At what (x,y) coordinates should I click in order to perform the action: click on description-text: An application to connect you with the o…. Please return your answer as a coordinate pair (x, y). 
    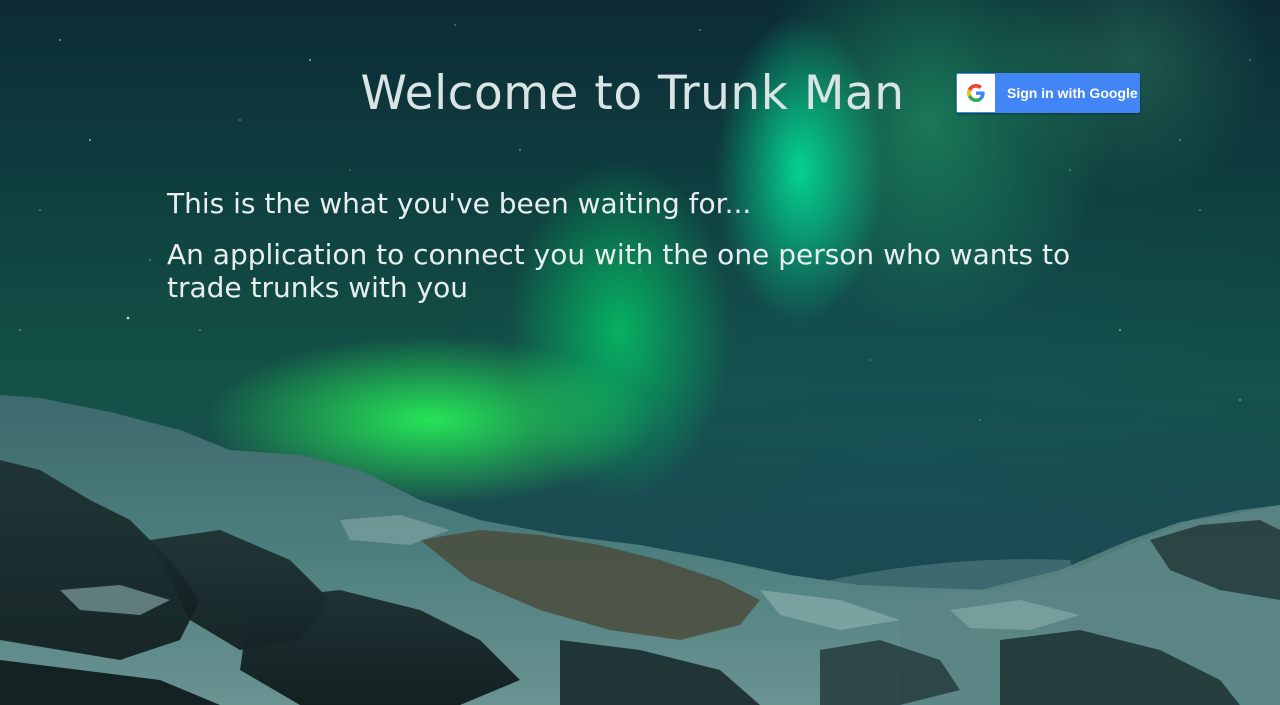
    Looking at the image, I should click on (619, 271).